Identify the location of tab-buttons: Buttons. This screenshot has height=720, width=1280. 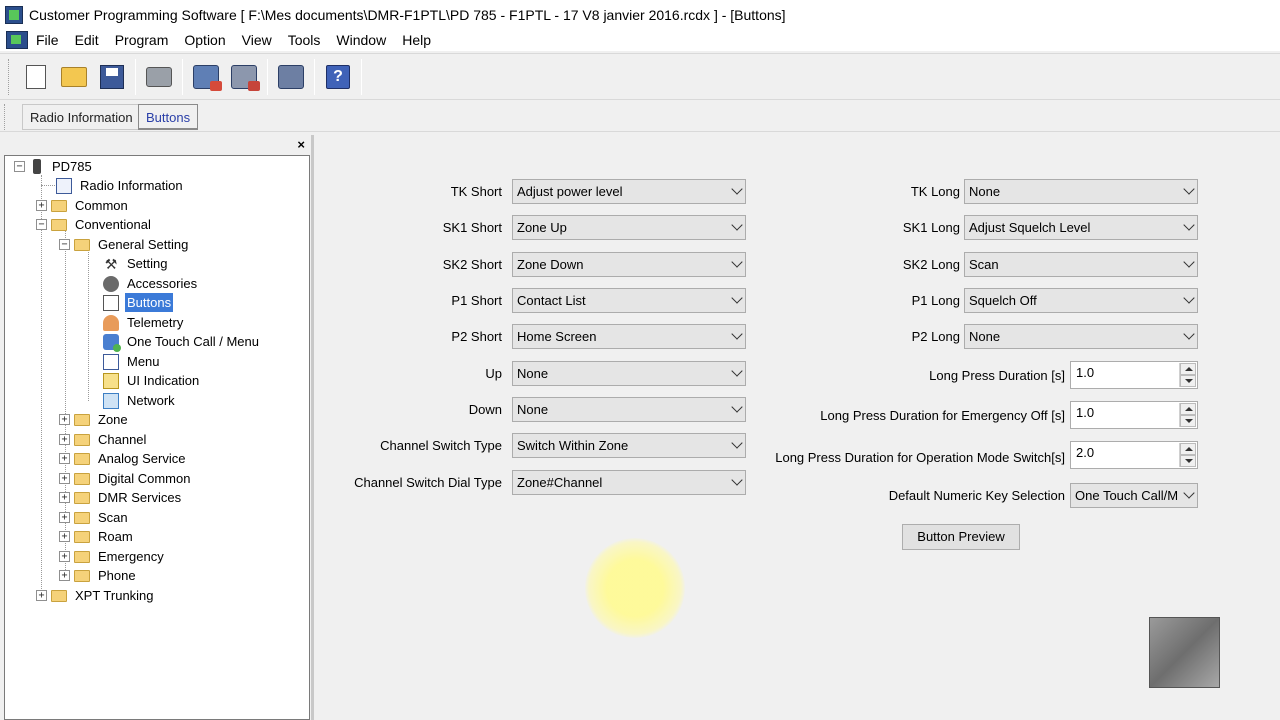
(168, 117).